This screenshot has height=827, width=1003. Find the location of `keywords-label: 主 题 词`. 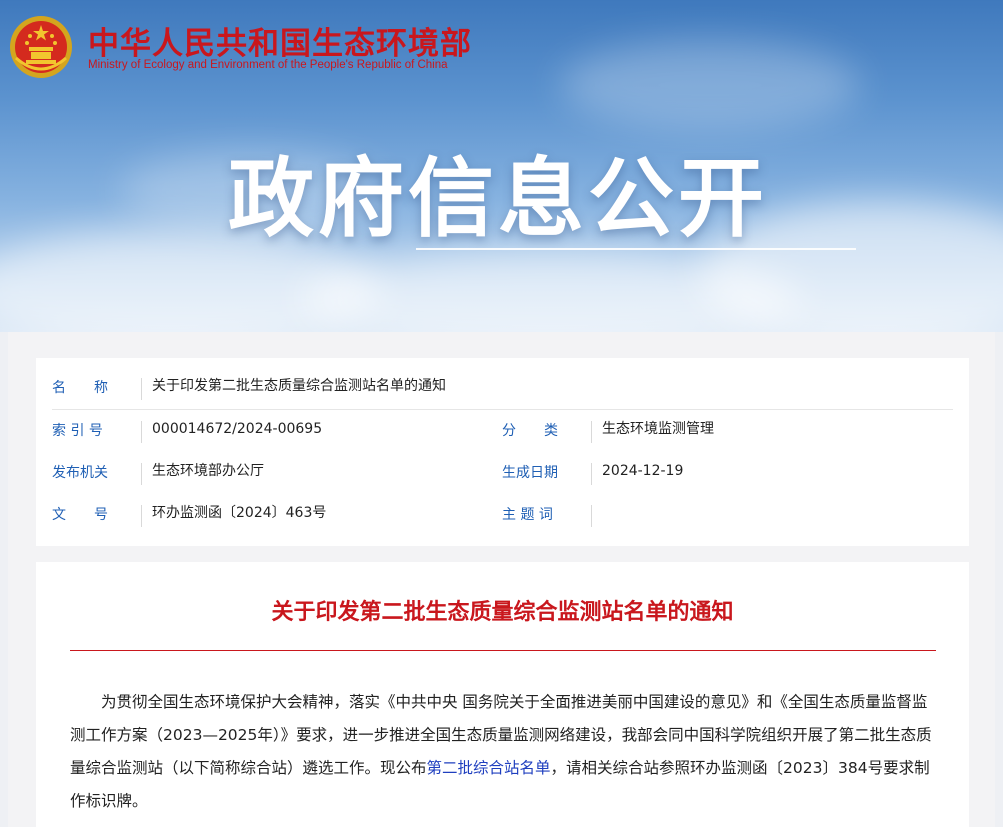

keywords-label: 主 题 词 is located at coordinates (527, 515).